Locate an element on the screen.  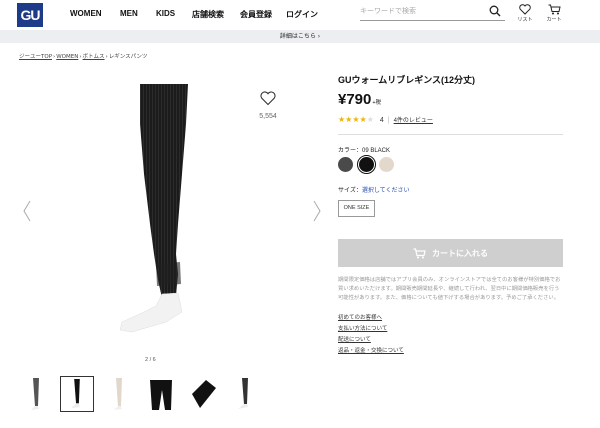
add-to-cart-button: カートに入れる is located at coordinates (450, 253).